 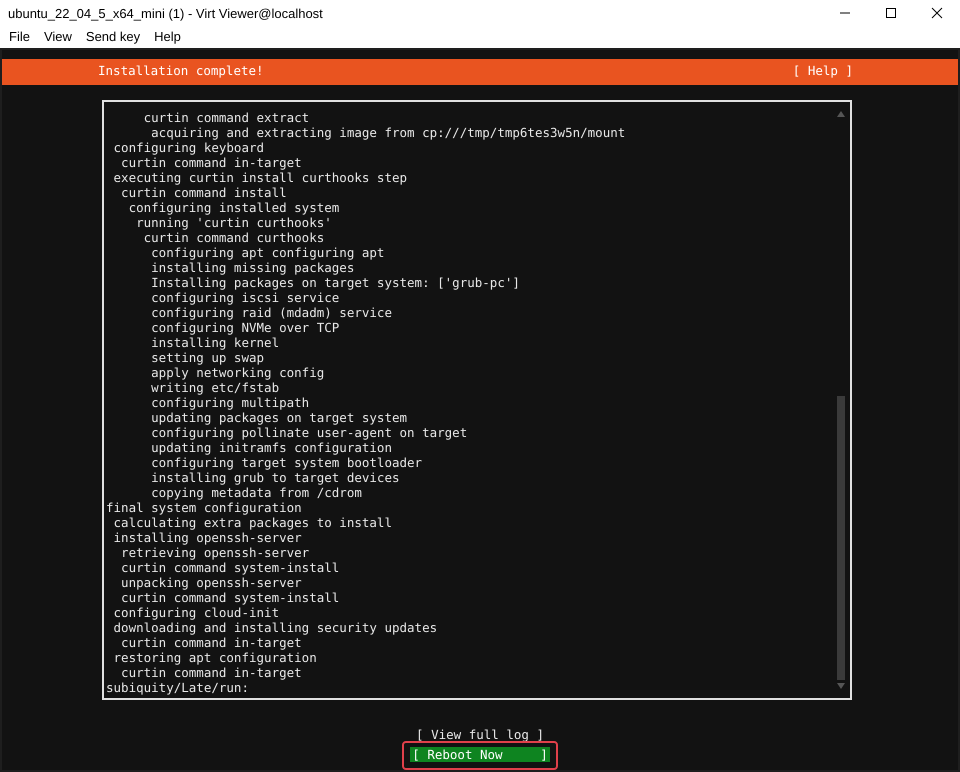 I want to click on log-line: configuring iscsi service, so click(x=245, y=297).